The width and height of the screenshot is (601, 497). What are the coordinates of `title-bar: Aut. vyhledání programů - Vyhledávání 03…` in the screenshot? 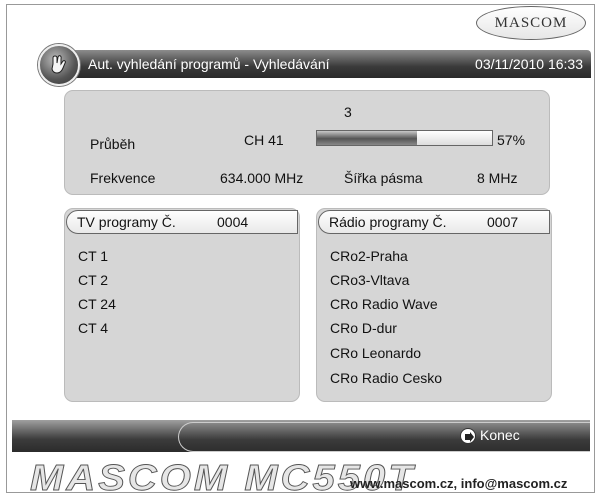 It's located at (325, 64).